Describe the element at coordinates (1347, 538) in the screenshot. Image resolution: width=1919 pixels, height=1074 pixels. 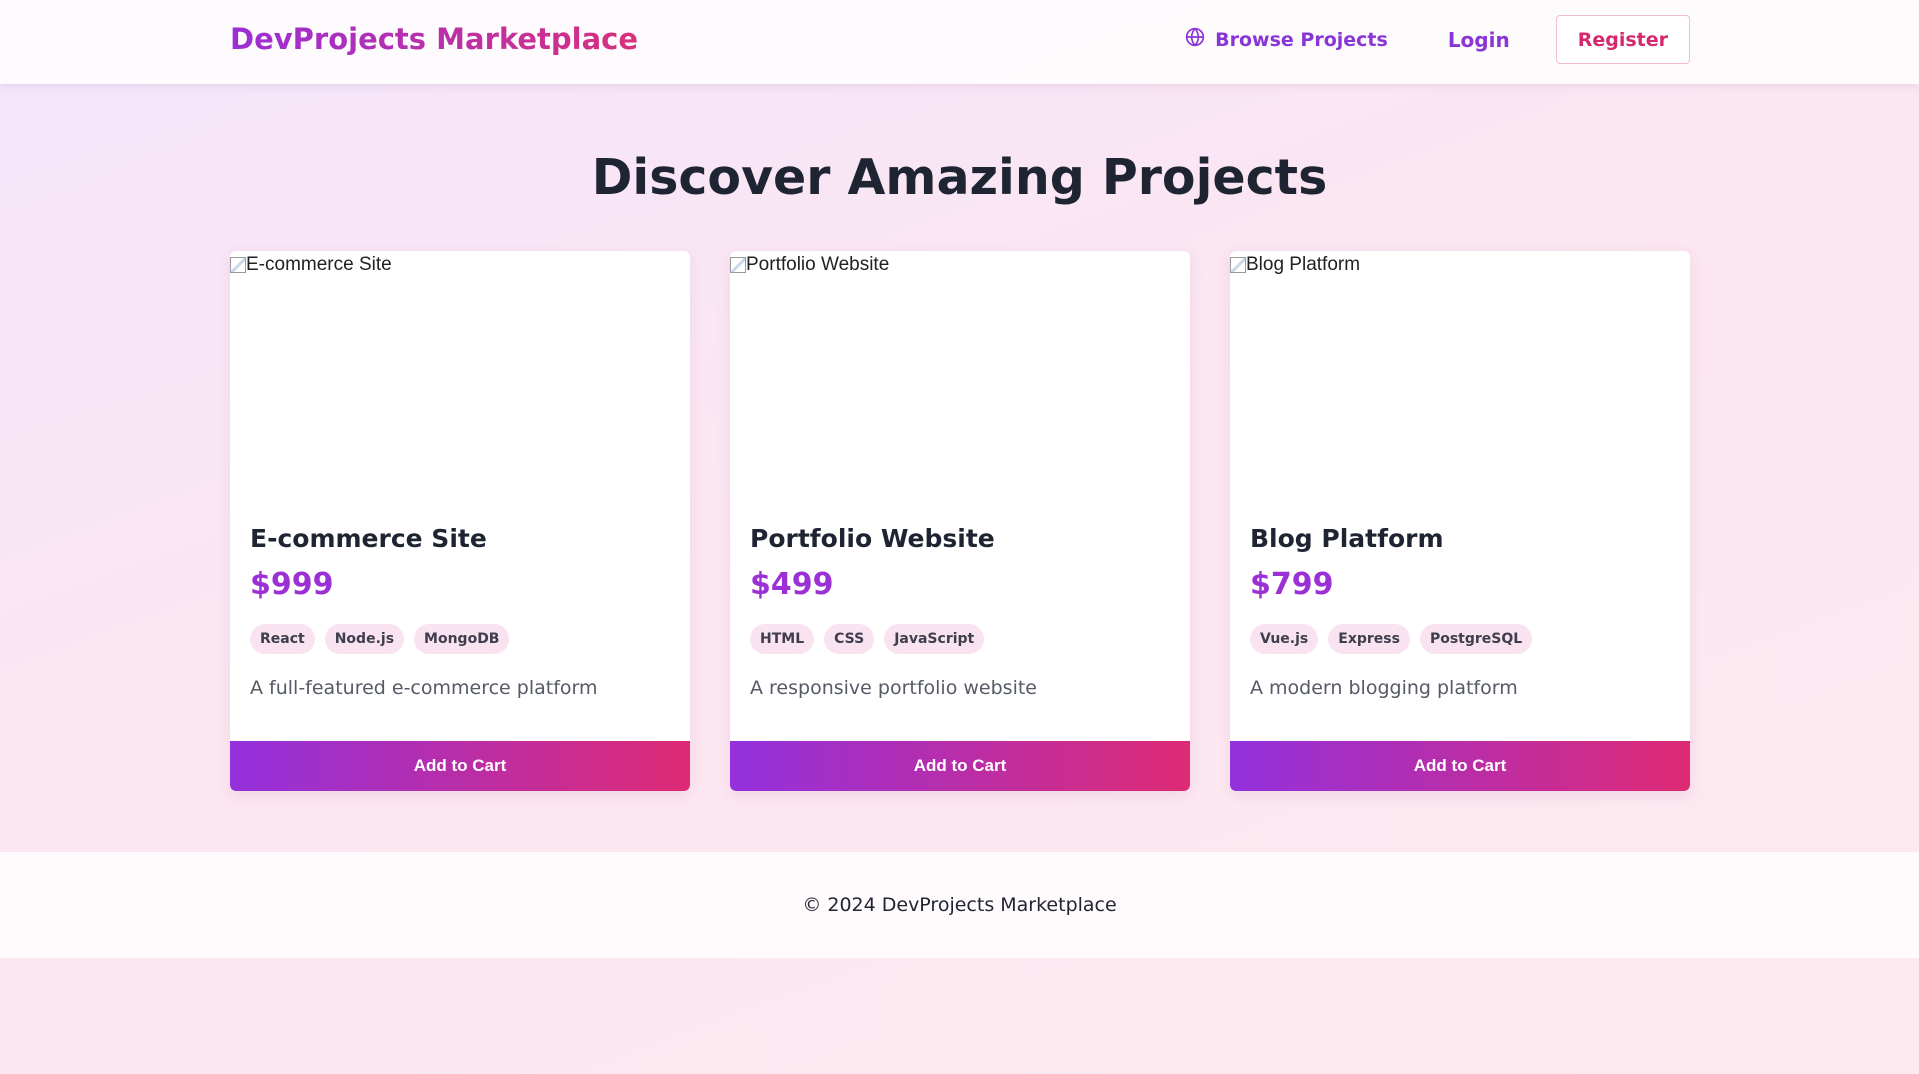
I see `project-title: Blog Platform` at that location.